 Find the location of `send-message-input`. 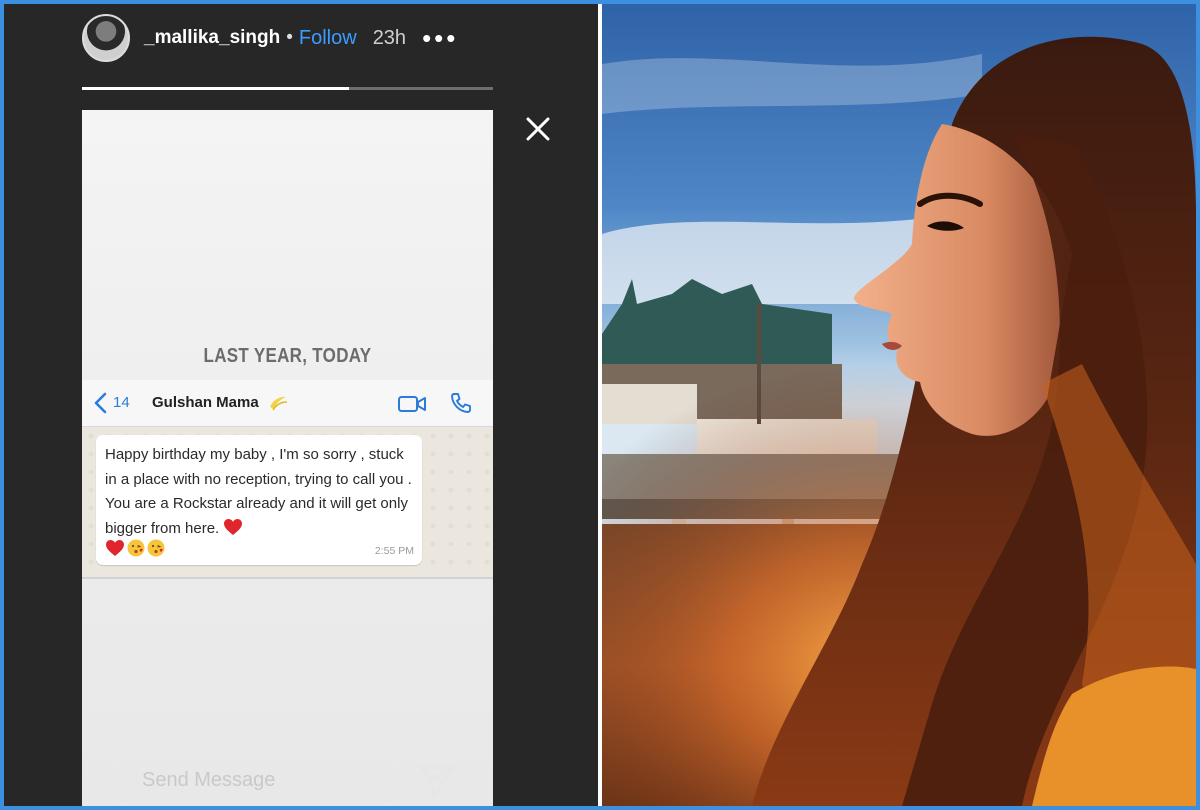

send-message-input is located at coordinates (256, 778).